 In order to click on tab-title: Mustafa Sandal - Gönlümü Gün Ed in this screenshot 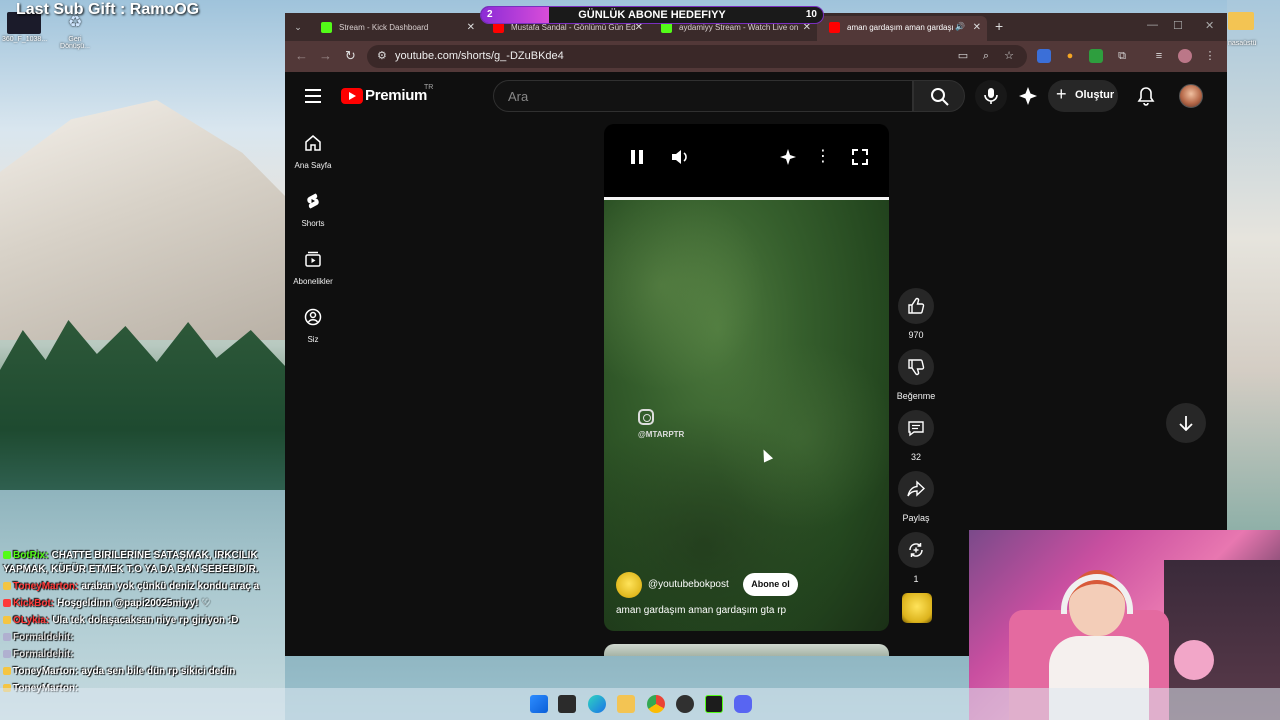, I will do `click(573, 27)`.